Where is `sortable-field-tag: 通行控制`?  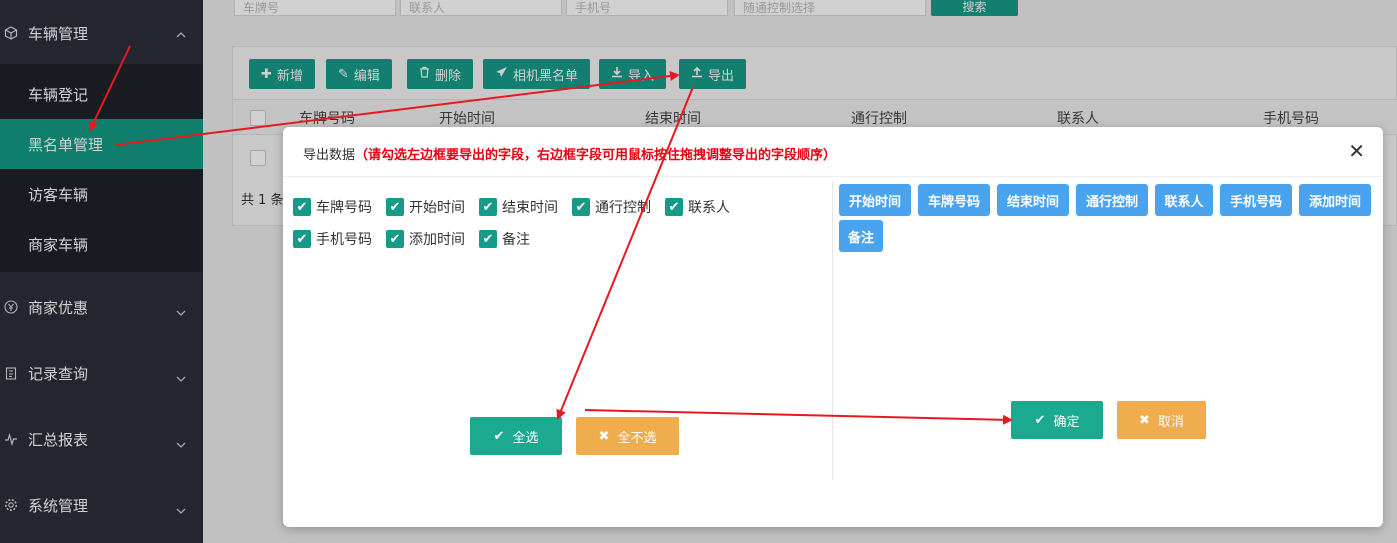 sortable-field-tag: 通行控制 is located at coordinates (1112, 200).